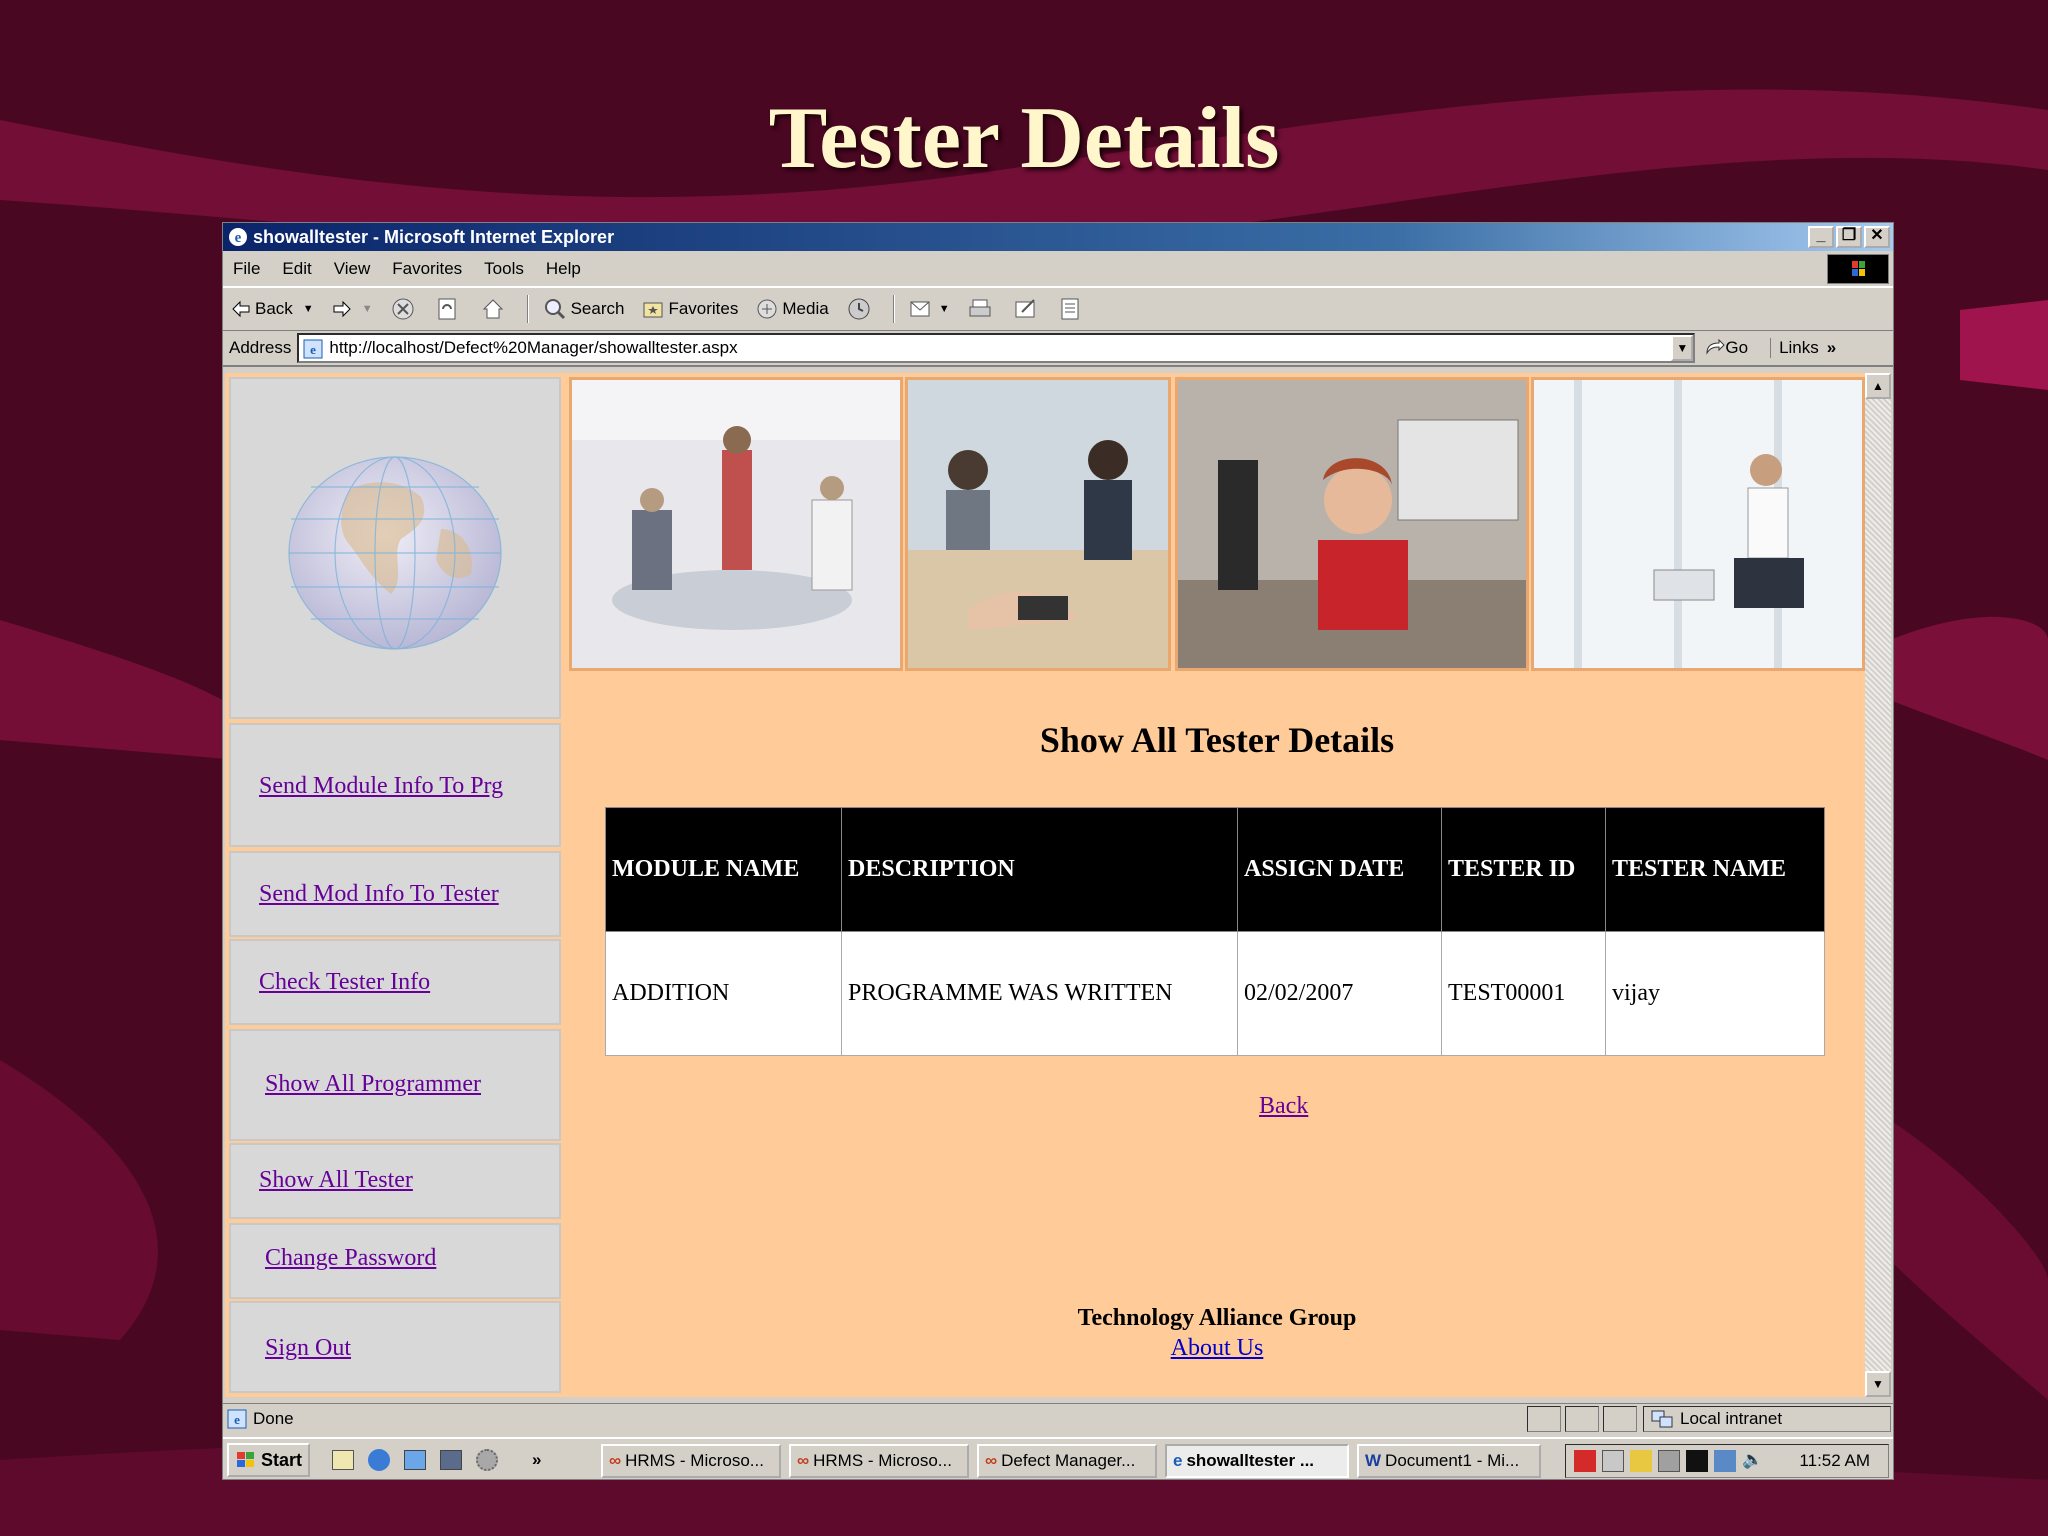 This screenshot has width=2048, height=1536. Describe the element at coordinates (1753, 1461) in the screenshot. I see `volume-icon: 🔈` at that location.